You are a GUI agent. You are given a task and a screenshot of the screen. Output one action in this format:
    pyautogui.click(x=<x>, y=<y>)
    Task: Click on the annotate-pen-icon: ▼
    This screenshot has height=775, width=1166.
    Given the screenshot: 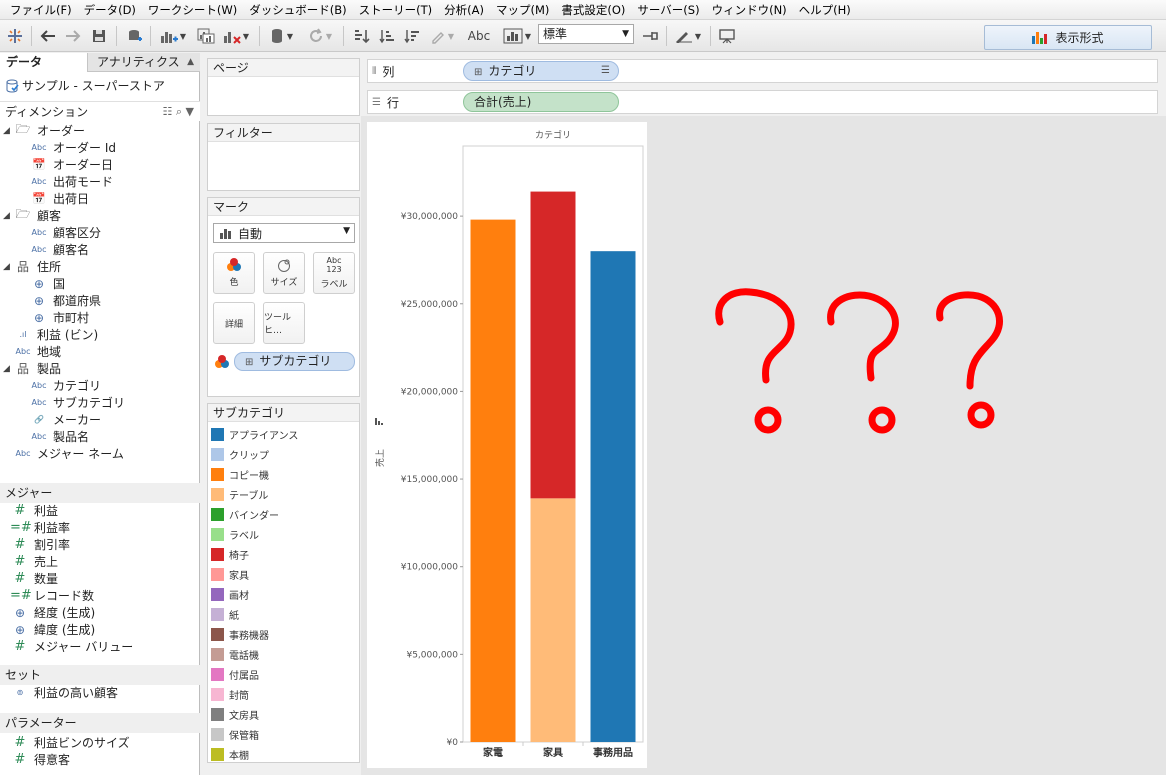 What is the action you would take?
    pyautogui.click(x=688, y=36)
    